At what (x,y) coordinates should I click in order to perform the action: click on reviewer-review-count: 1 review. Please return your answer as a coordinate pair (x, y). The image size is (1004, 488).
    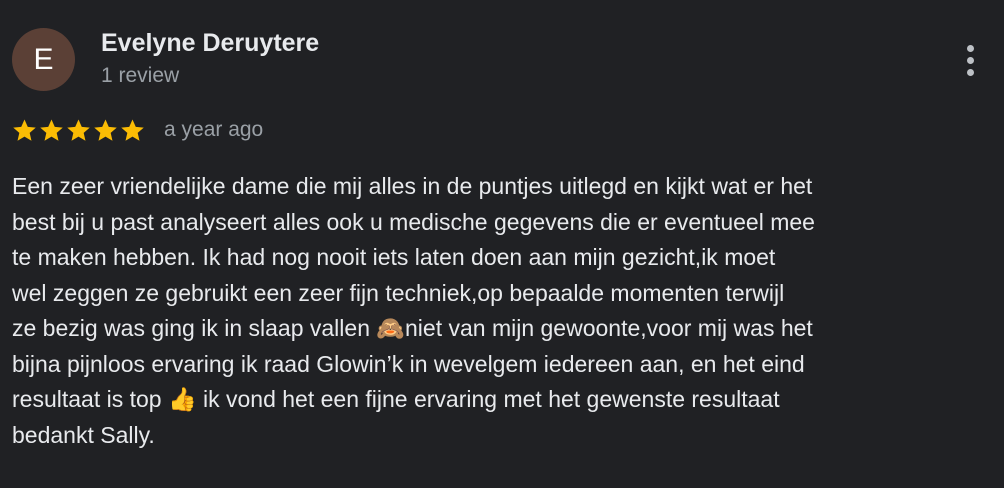
    Looking at the image, I should click on (140, 76).